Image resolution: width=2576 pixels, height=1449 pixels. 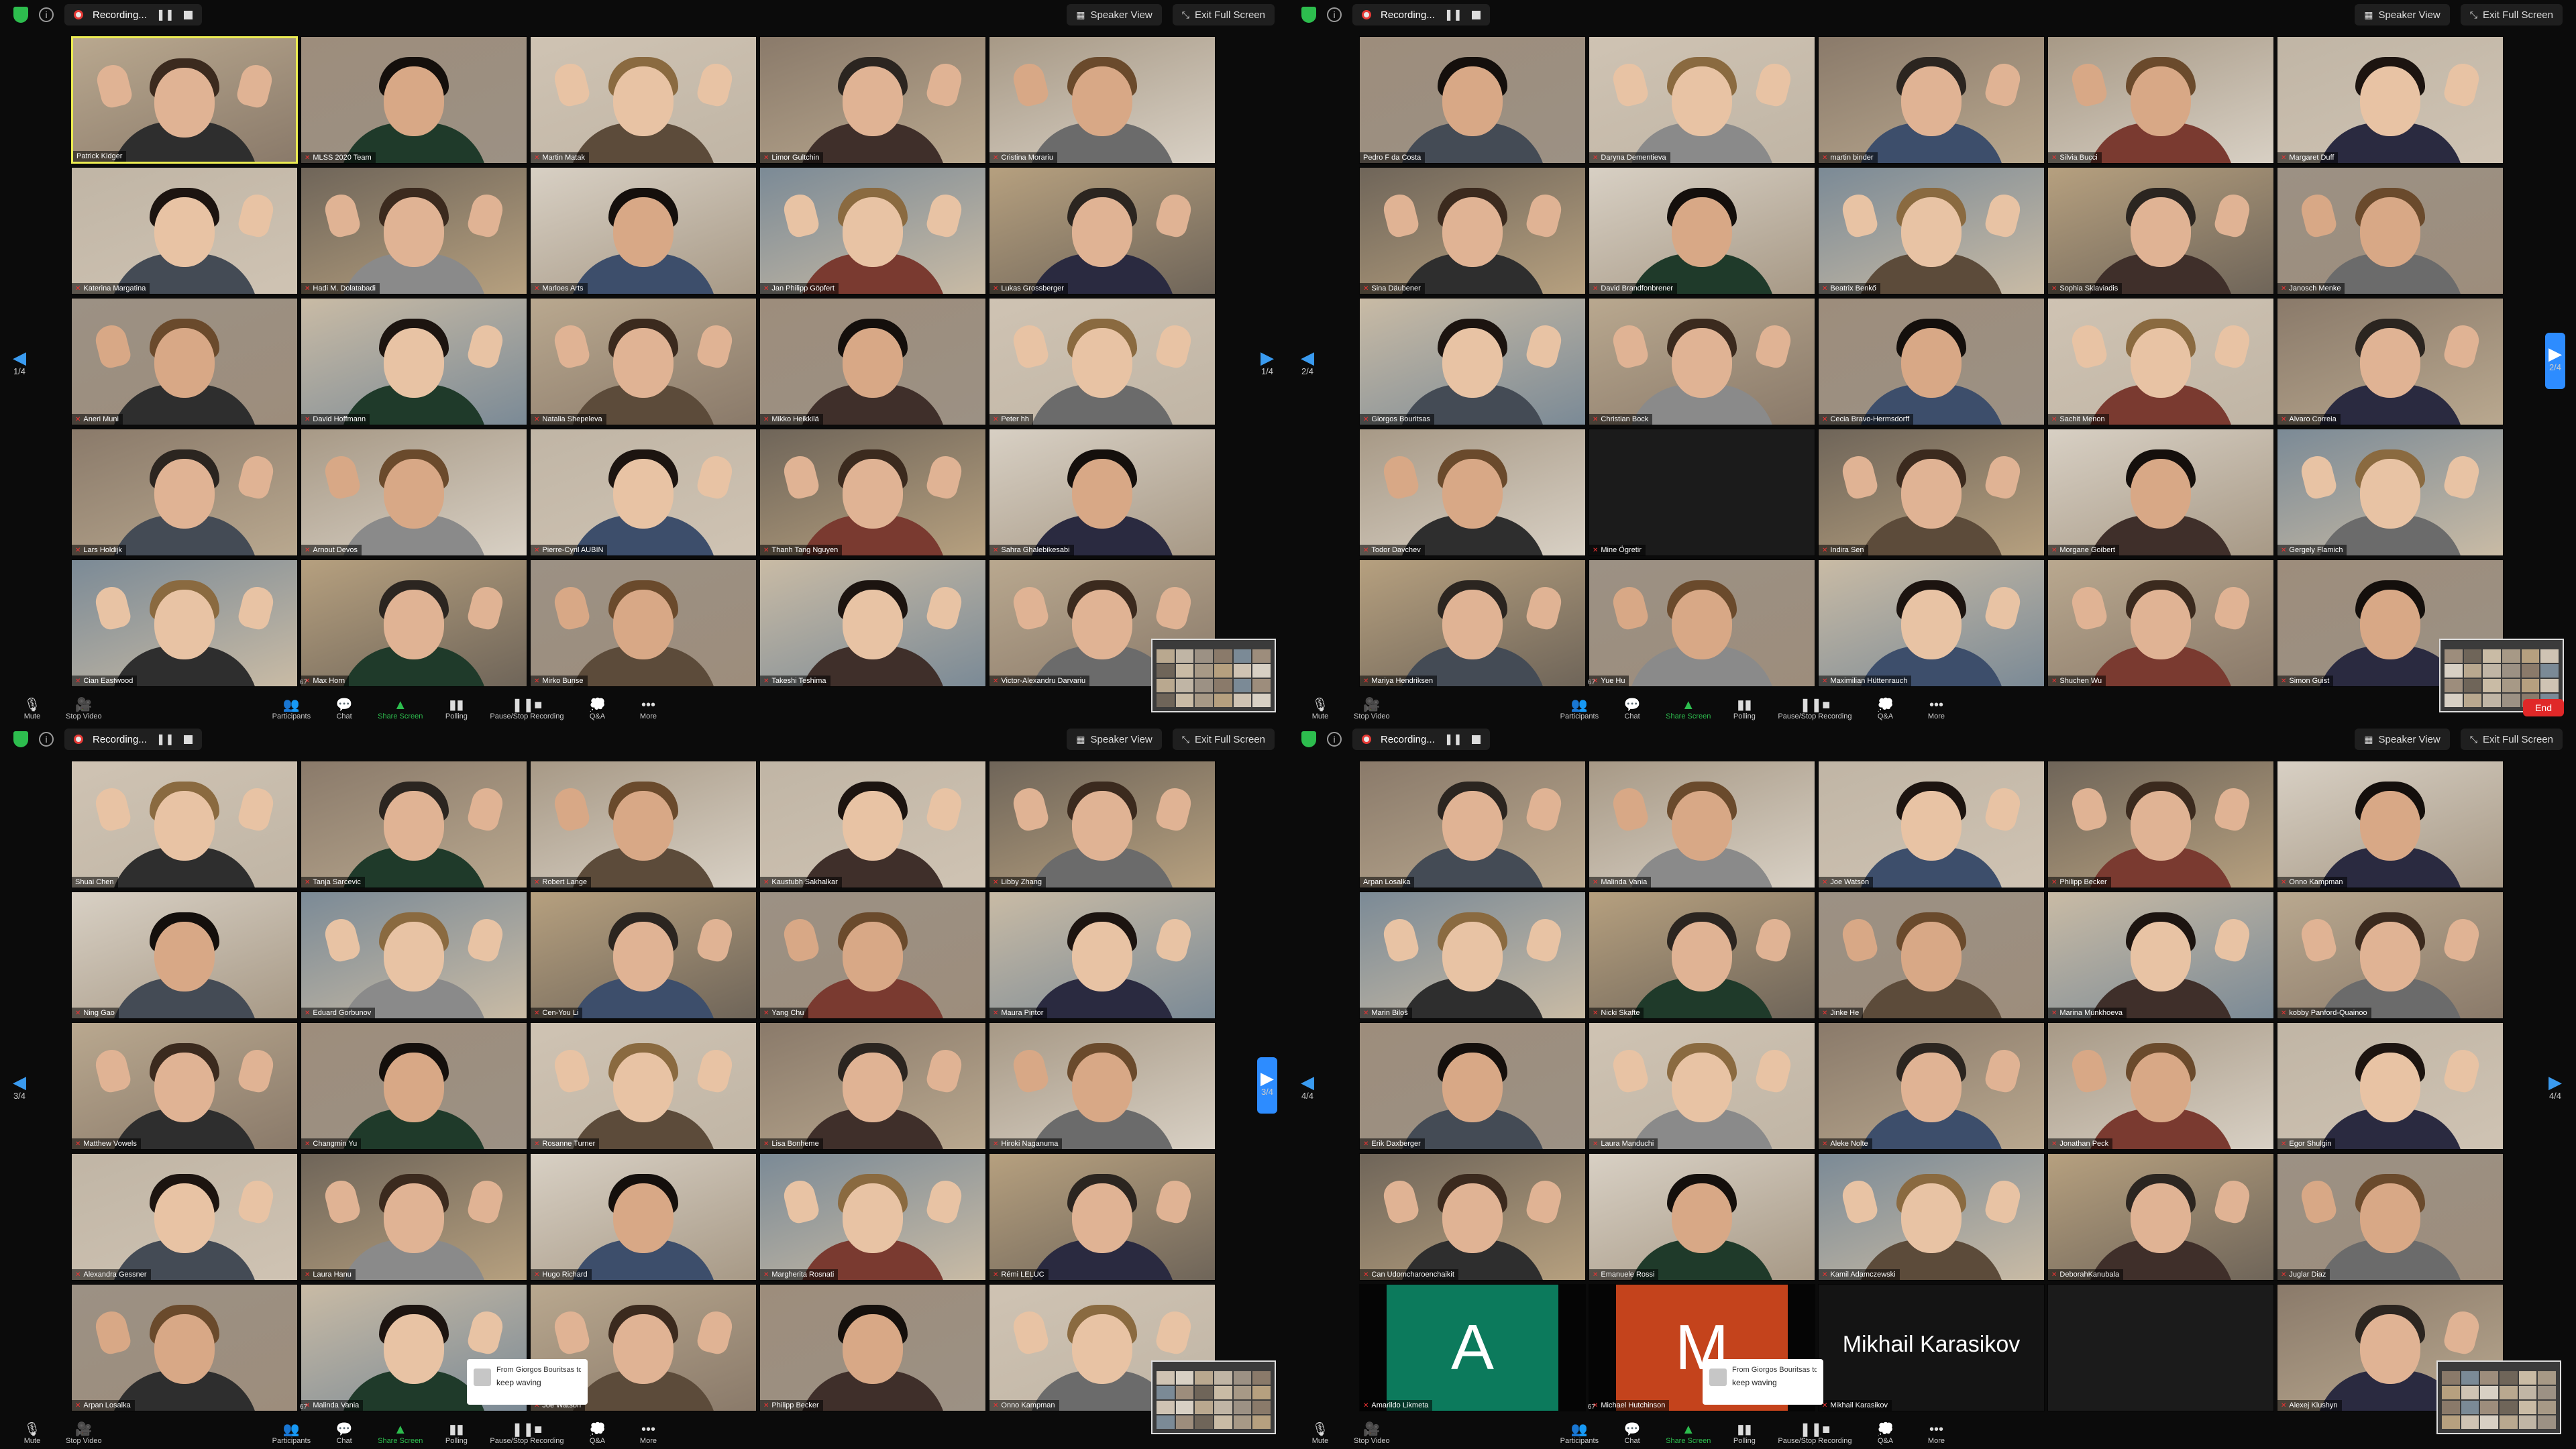 What do you see at coordinates (2160, 955) in the screenshot?
I see `video-tile: ✕ Marina Munkhoeva` at bounding box center [2160, 955].